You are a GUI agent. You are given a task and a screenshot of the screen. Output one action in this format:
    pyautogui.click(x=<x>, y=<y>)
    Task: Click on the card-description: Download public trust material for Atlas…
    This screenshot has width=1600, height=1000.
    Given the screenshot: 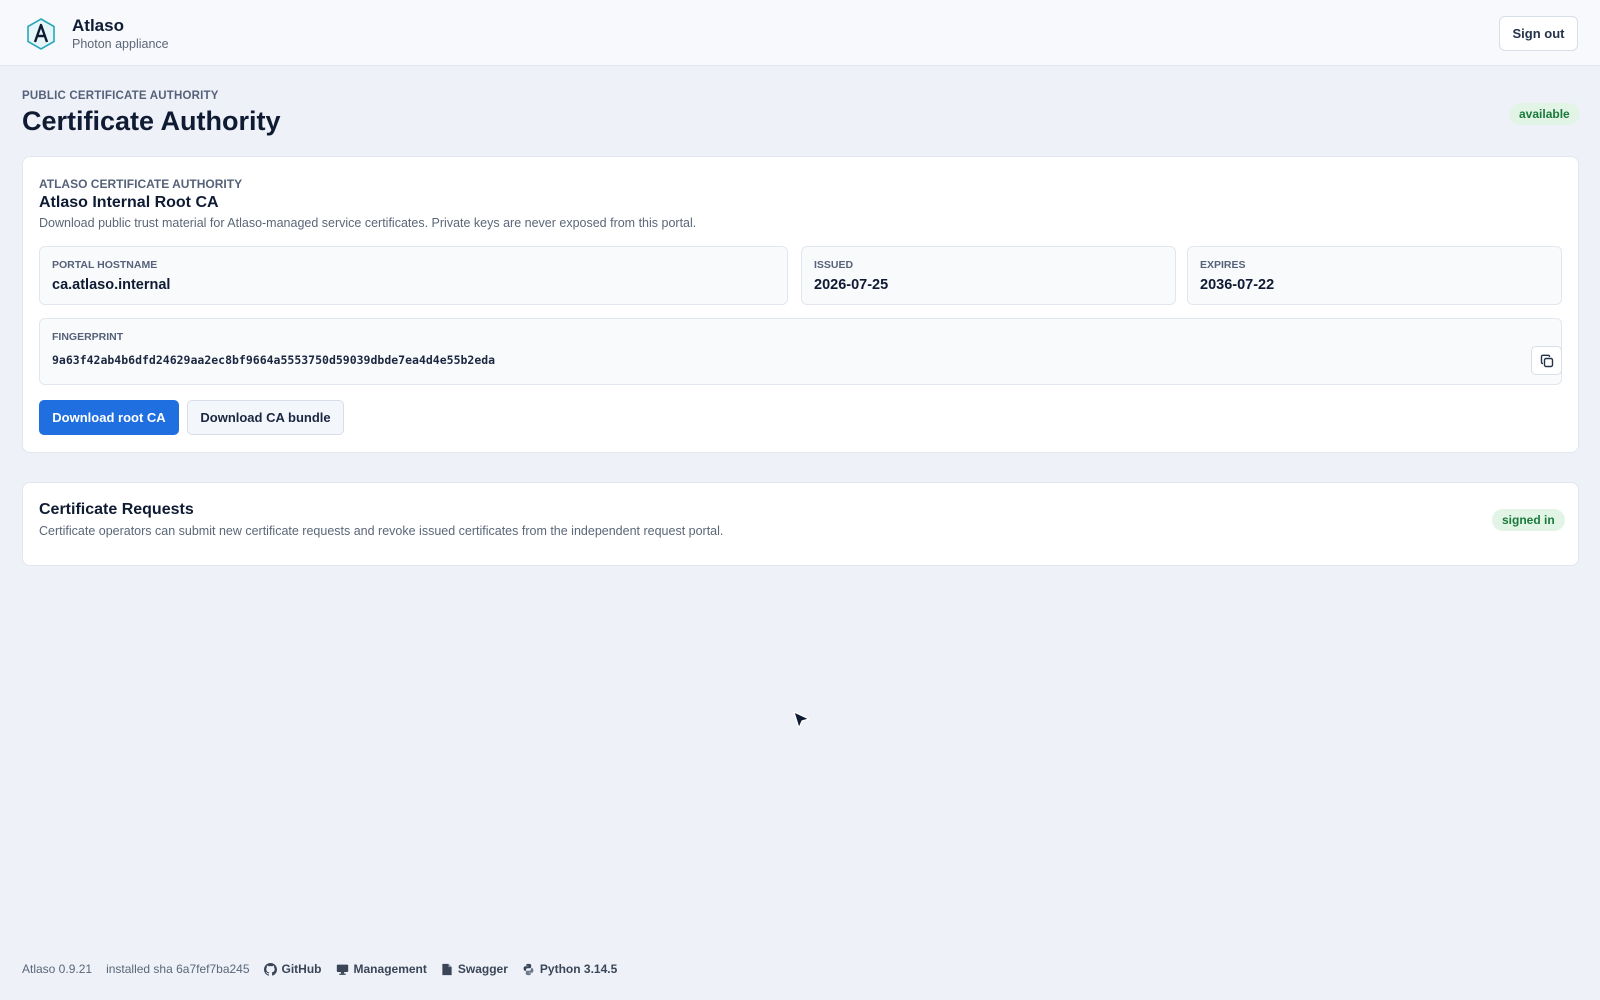 What is the action you would take?
    pyautogui.click(x=368, y=223)
    